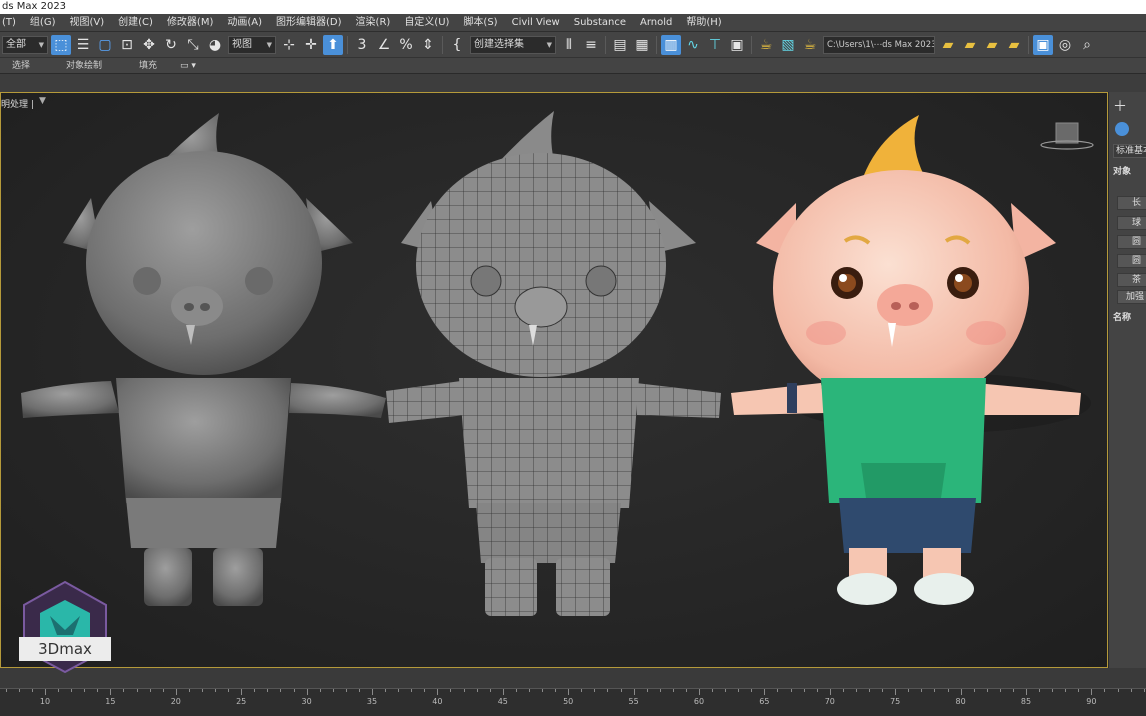  Describe the element at coordinates (1131, 261) in the screenshot. I see `primitive-torus-button: 圆` at that location.